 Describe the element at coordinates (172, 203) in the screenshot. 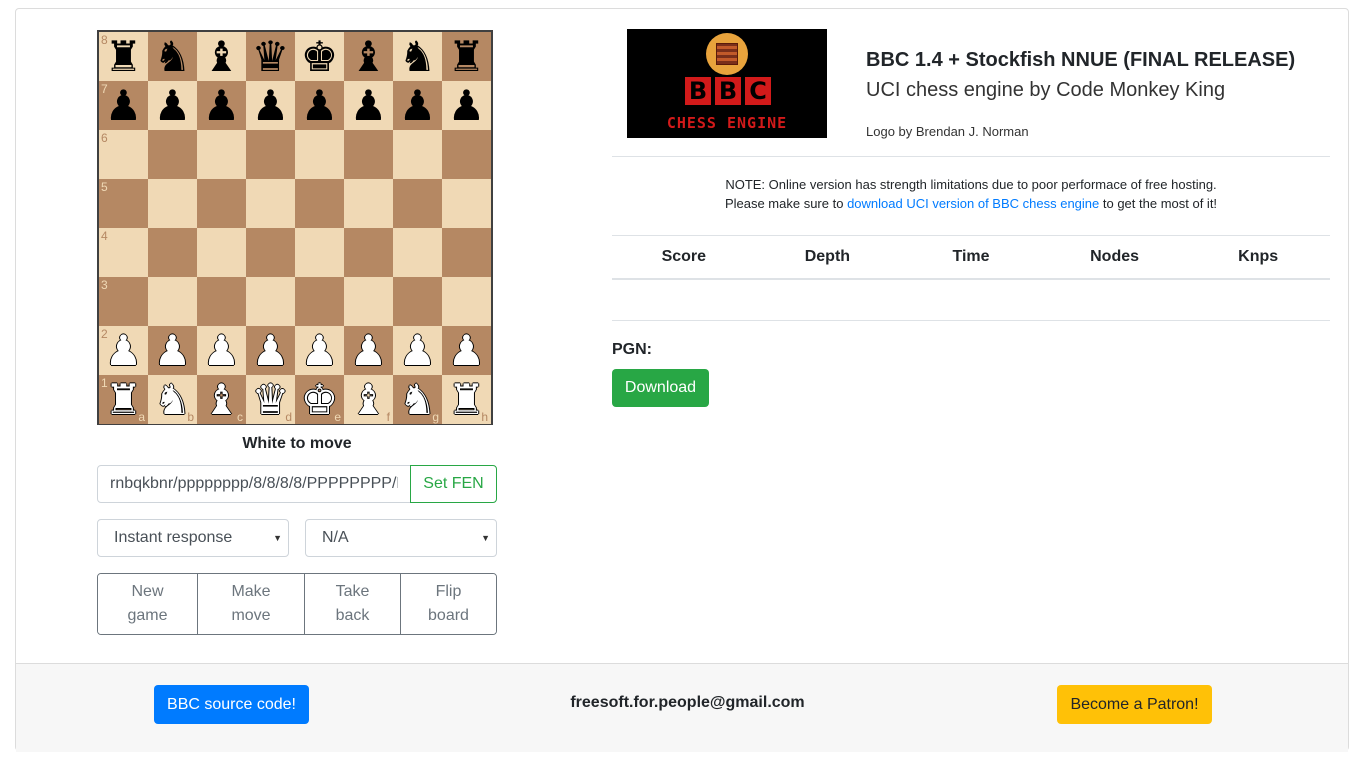

I see `square-b5` at that location.